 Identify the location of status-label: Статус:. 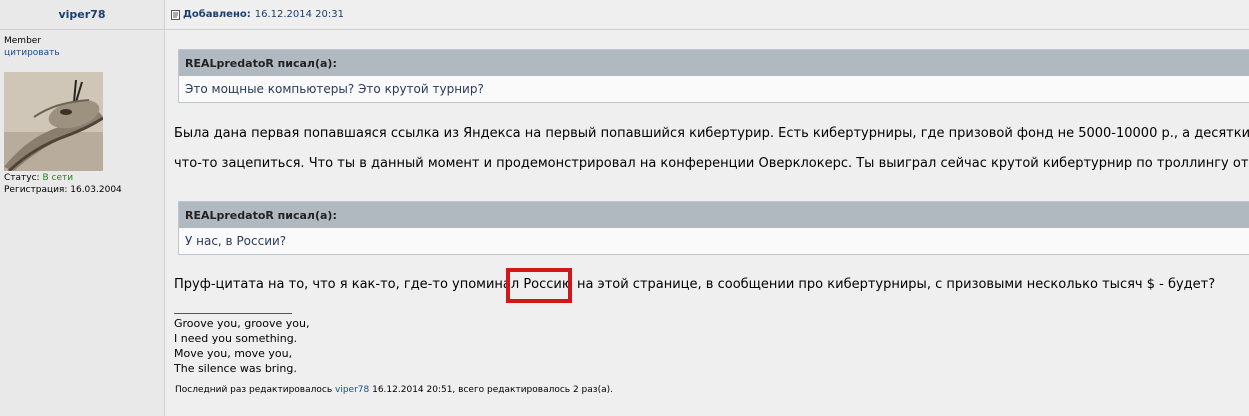
(22, 178).